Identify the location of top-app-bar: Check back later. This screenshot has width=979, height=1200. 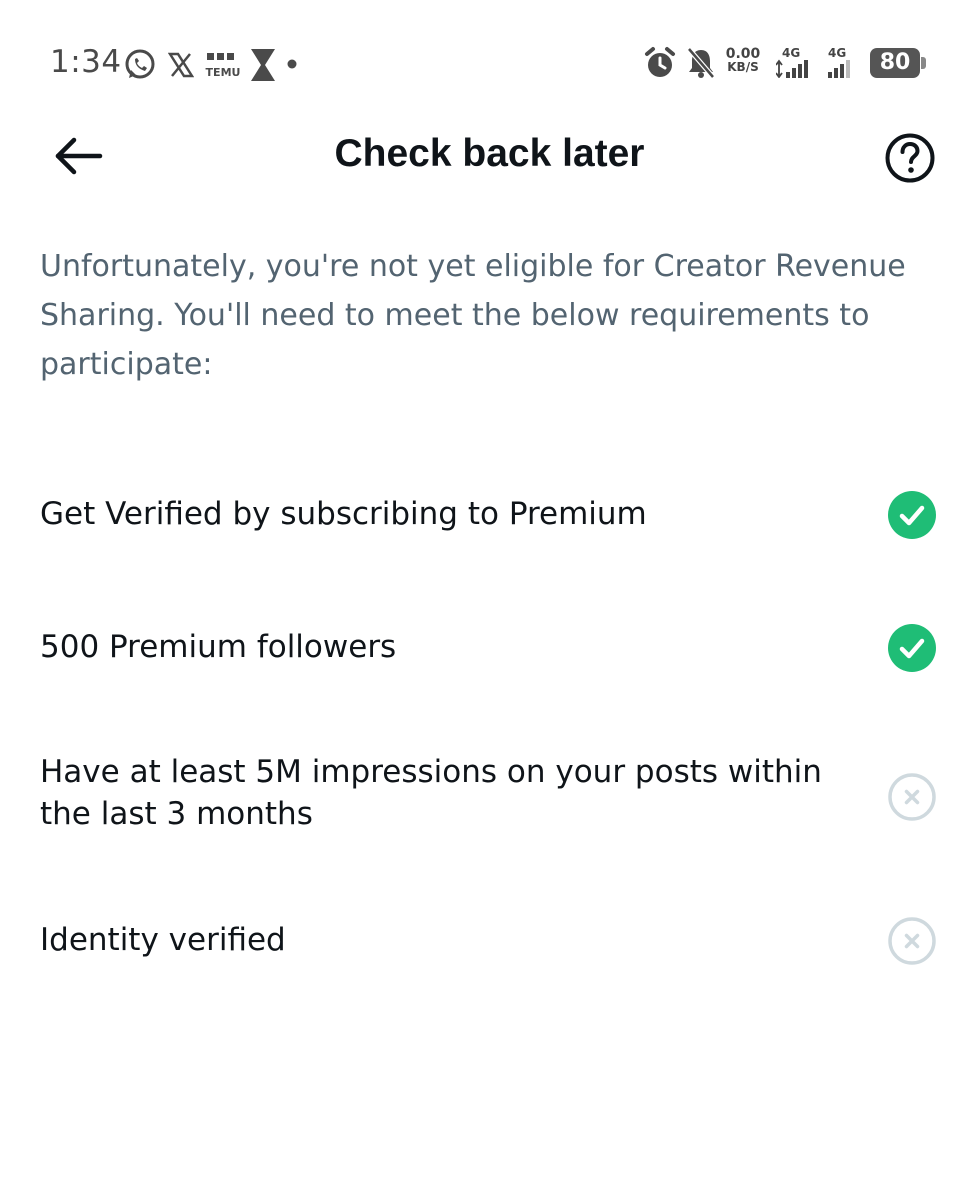
(489, 156).